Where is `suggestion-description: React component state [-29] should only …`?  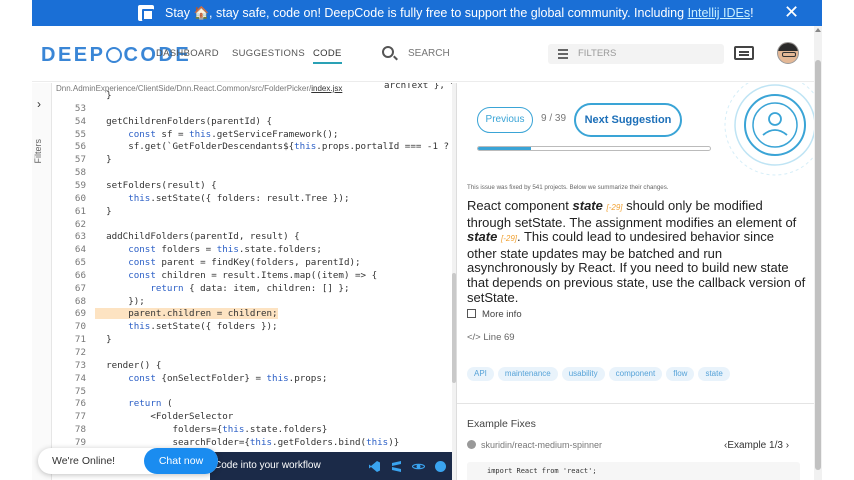 suggestion-description: React component state [-29] should only … is located at coordinates (637, 251).